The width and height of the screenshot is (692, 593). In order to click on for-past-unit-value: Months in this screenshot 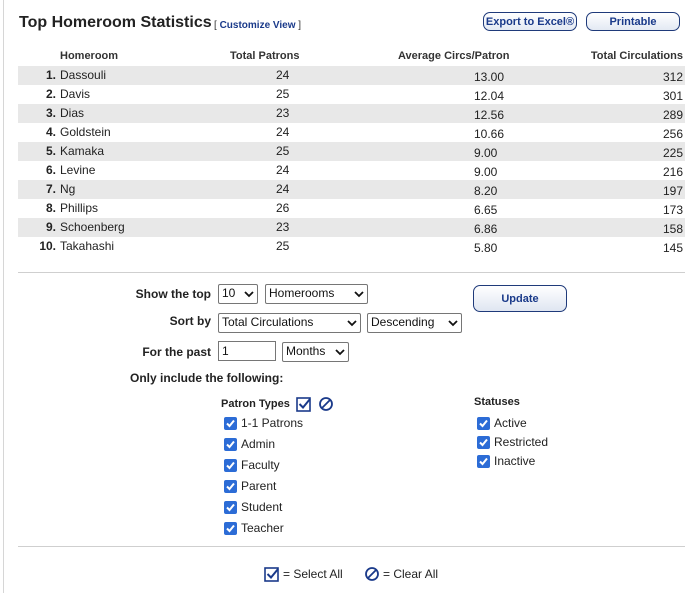, I will do `click(306, 351)`.